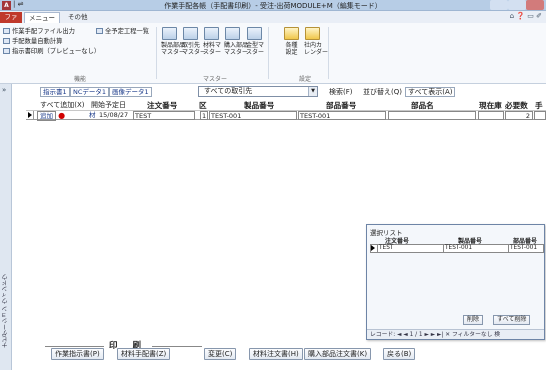 Image resolution: width=546 pixels, height=370 pixels. What do you see at coordinates (6, 51) in the screenshot?
I see `printer-icon` at bounding box center [6, 51].